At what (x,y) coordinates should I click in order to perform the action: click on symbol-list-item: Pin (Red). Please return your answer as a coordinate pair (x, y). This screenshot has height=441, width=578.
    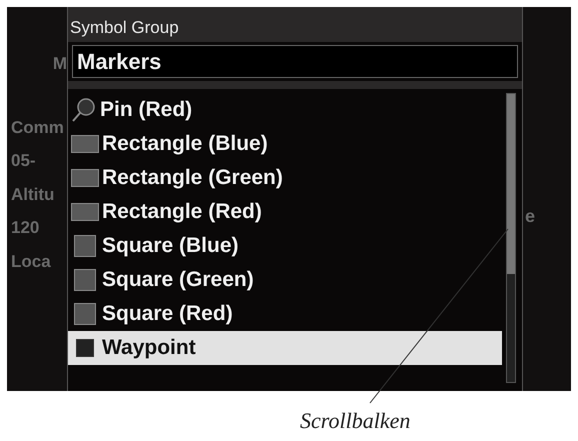
    Looking at the image, I should click on (285, 110).